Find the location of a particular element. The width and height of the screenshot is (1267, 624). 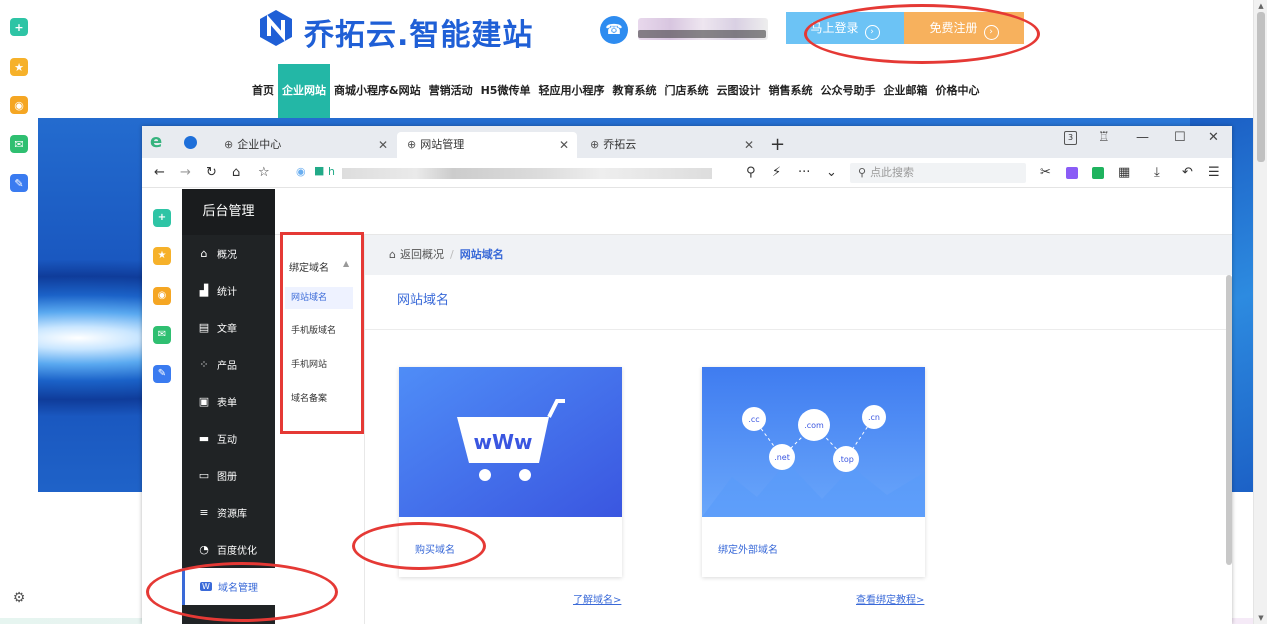

bind-domain-label: 绑定外部域名 is located at coordinates (748, 548).